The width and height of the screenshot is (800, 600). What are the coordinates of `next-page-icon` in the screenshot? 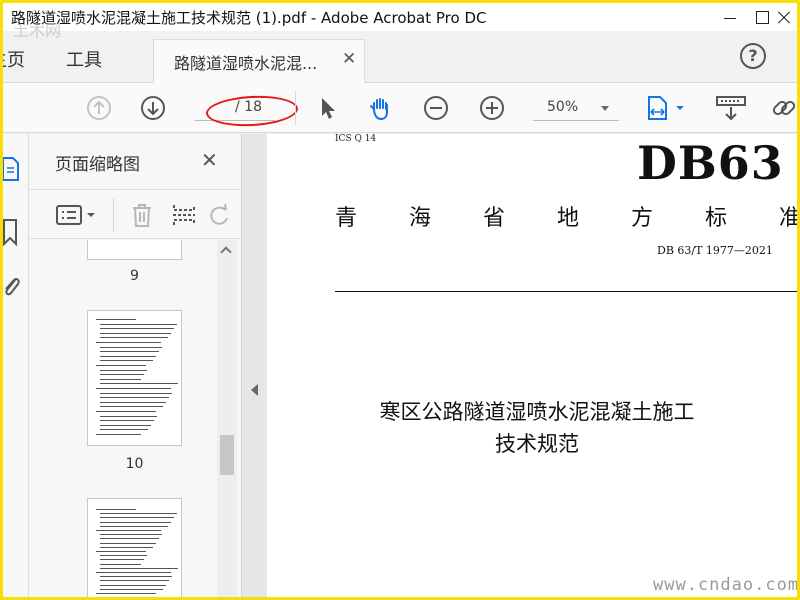 It's located at (153, 108).